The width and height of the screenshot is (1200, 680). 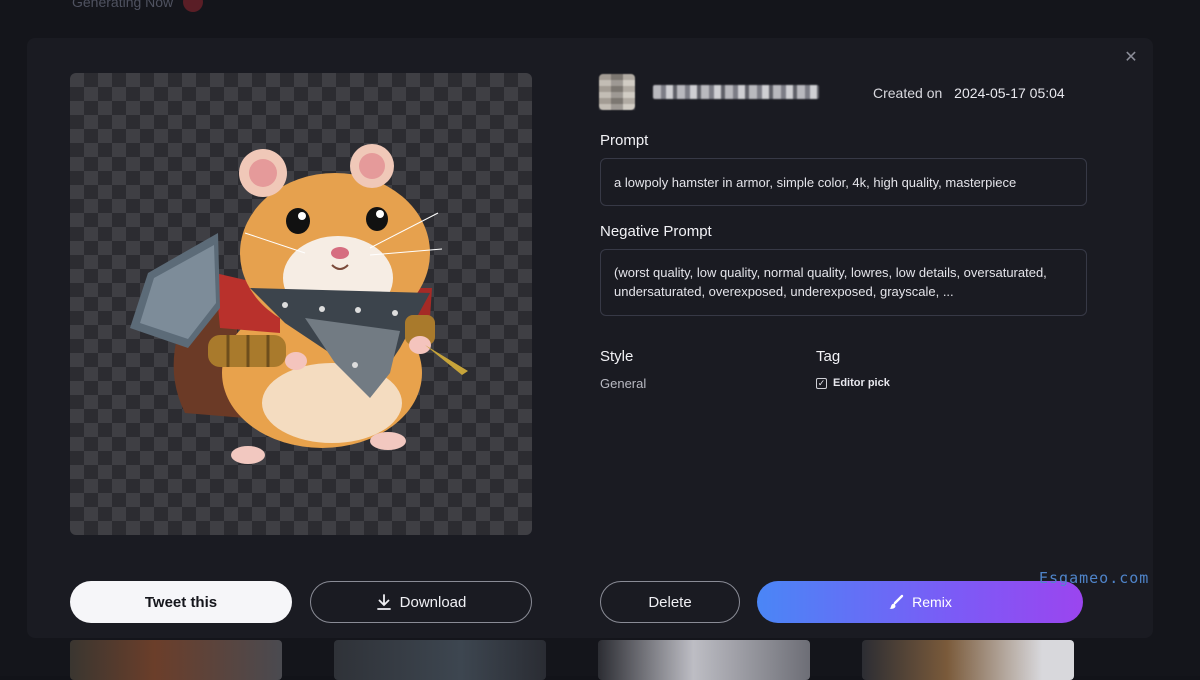 I want to click on tweet-button: Tweet this, so click(x=181, y=602).